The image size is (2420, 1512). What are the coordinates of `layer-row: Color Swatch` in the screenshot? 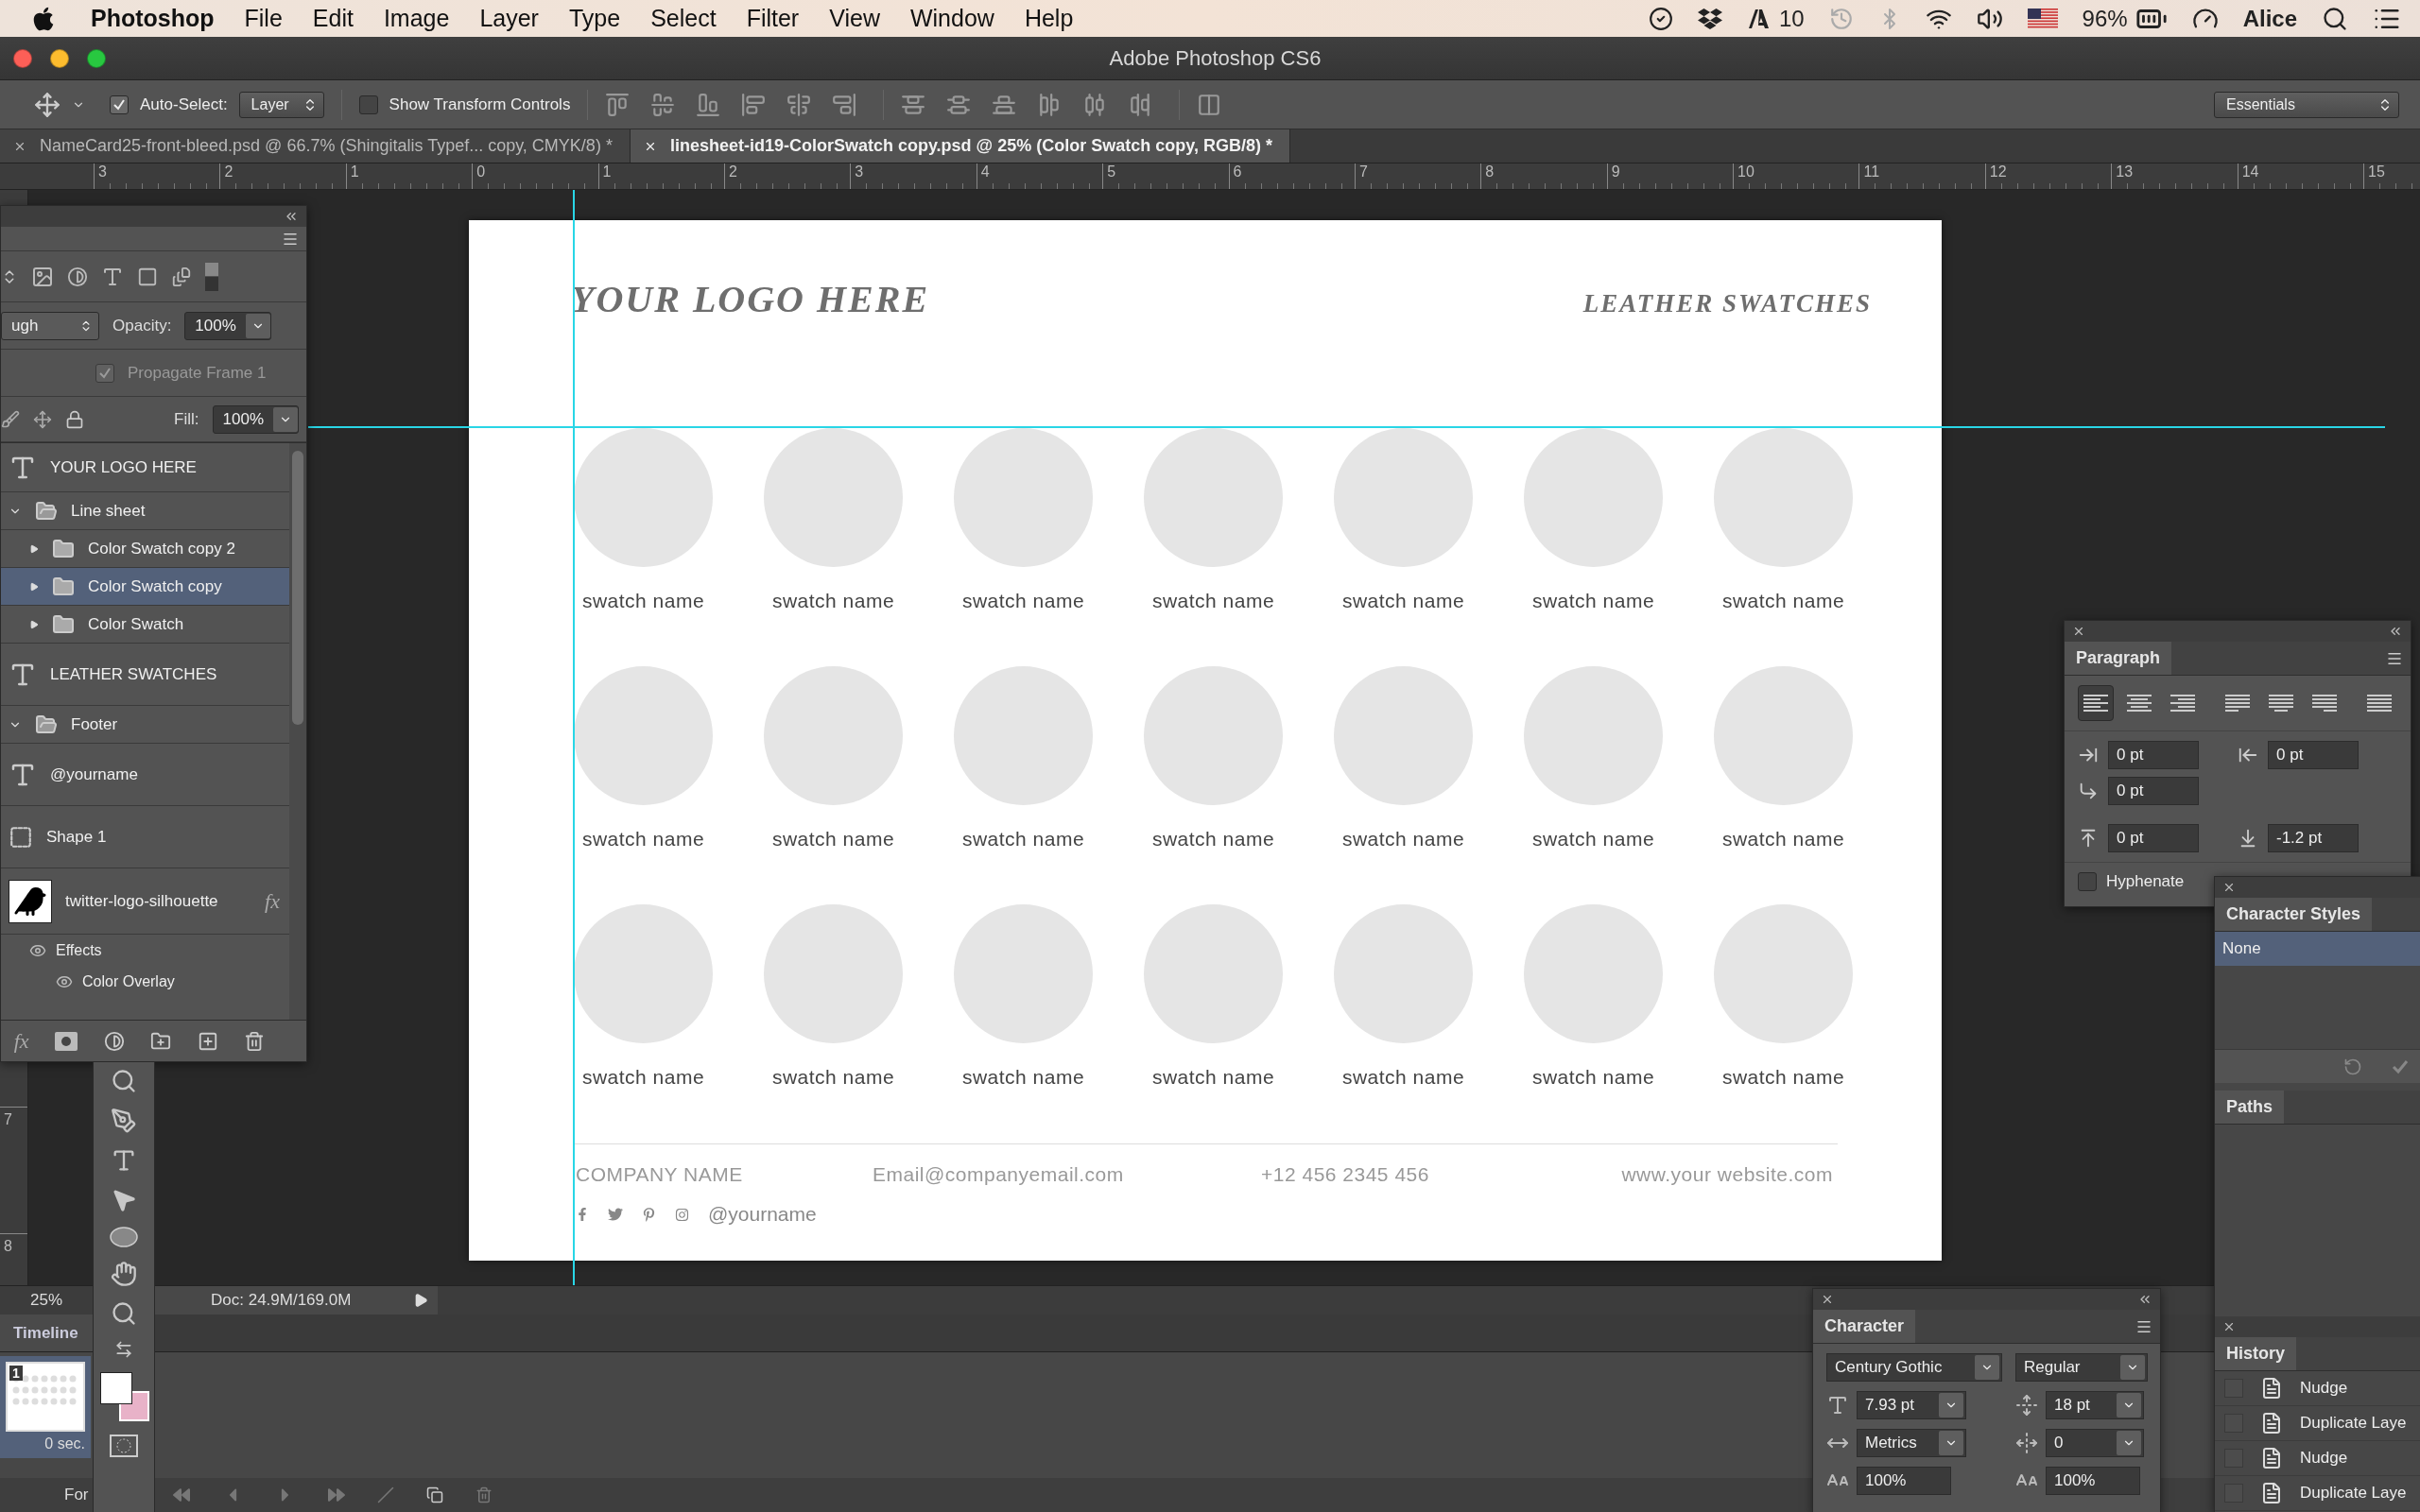 It's located at (145, 625).